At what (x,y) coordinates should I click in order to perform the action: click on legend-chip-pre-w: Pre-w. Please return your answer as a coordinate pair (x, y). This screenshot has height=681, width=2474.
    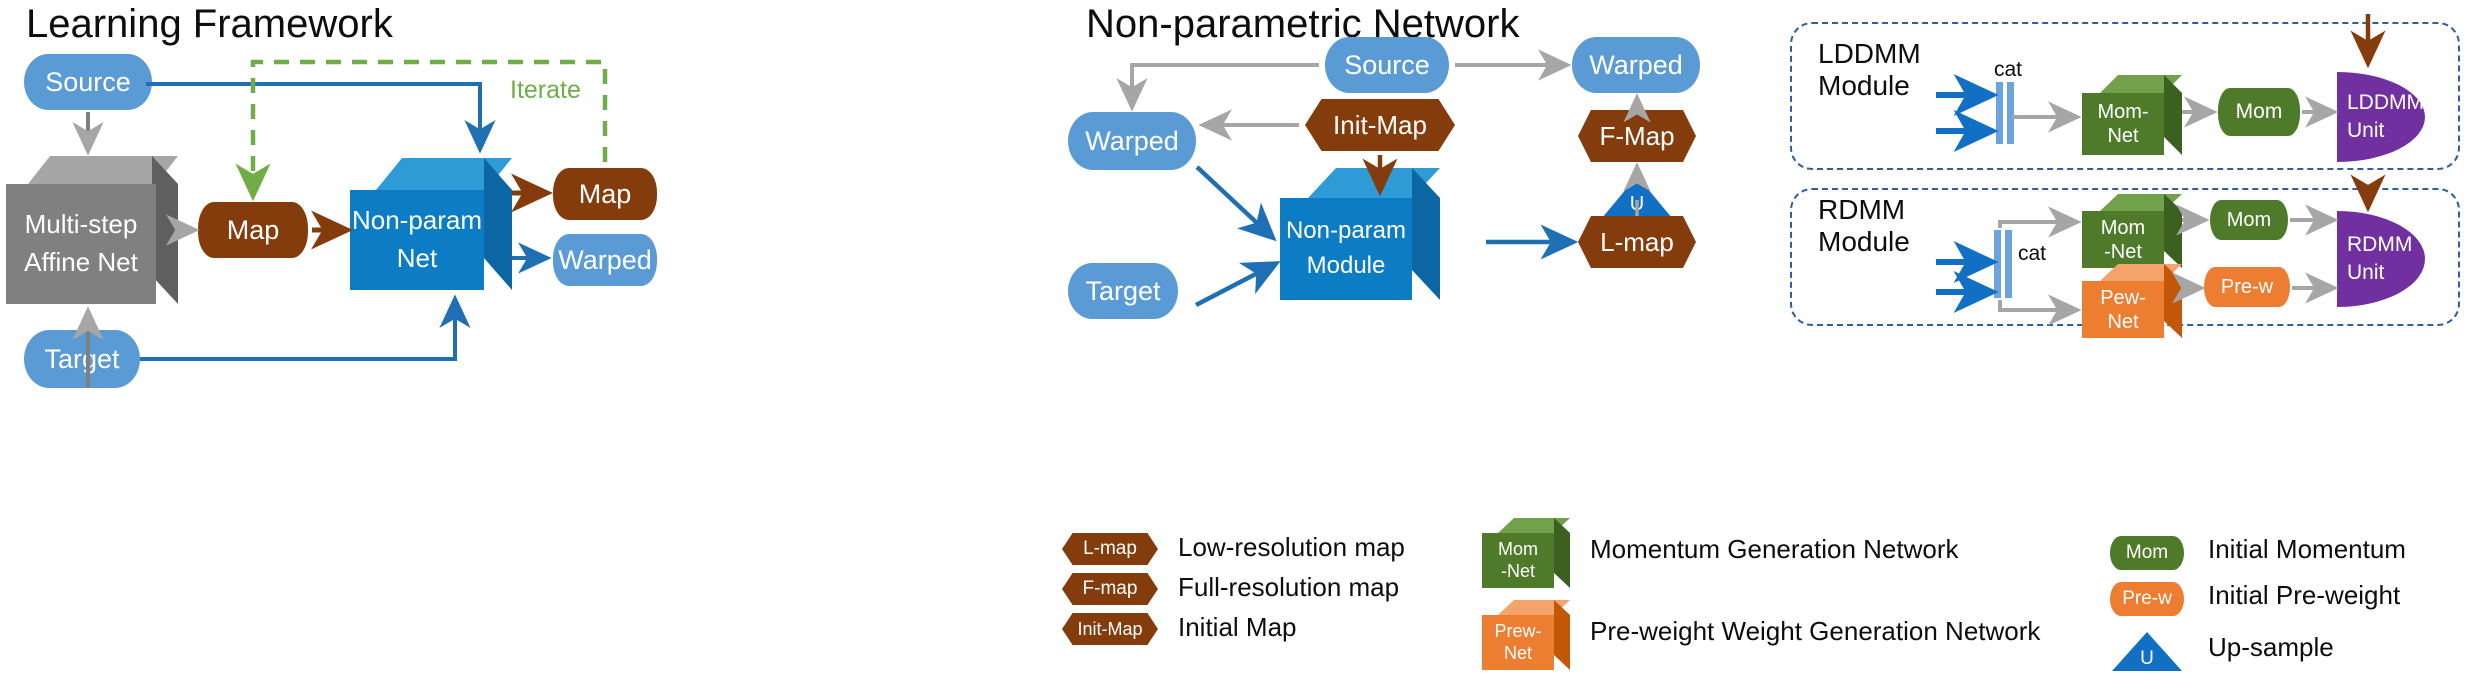
    Looking at the image, I should click on (2147, 599).